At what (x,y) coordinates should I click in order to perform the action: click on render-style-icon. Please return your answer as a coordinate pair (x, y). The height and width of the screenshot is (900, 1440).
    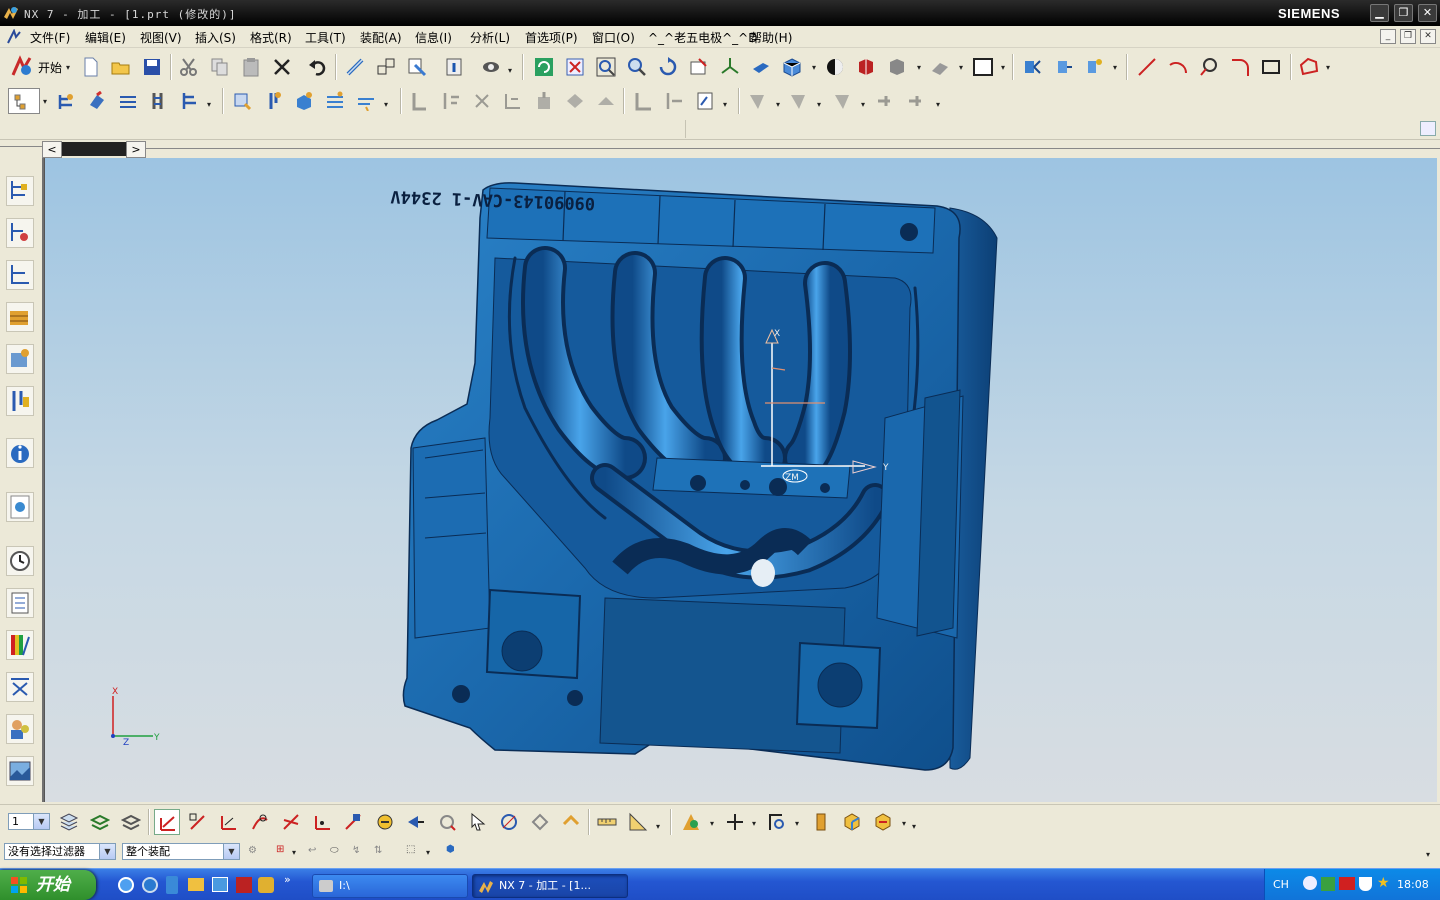
    Looking at the image, I should click on (835, 67).